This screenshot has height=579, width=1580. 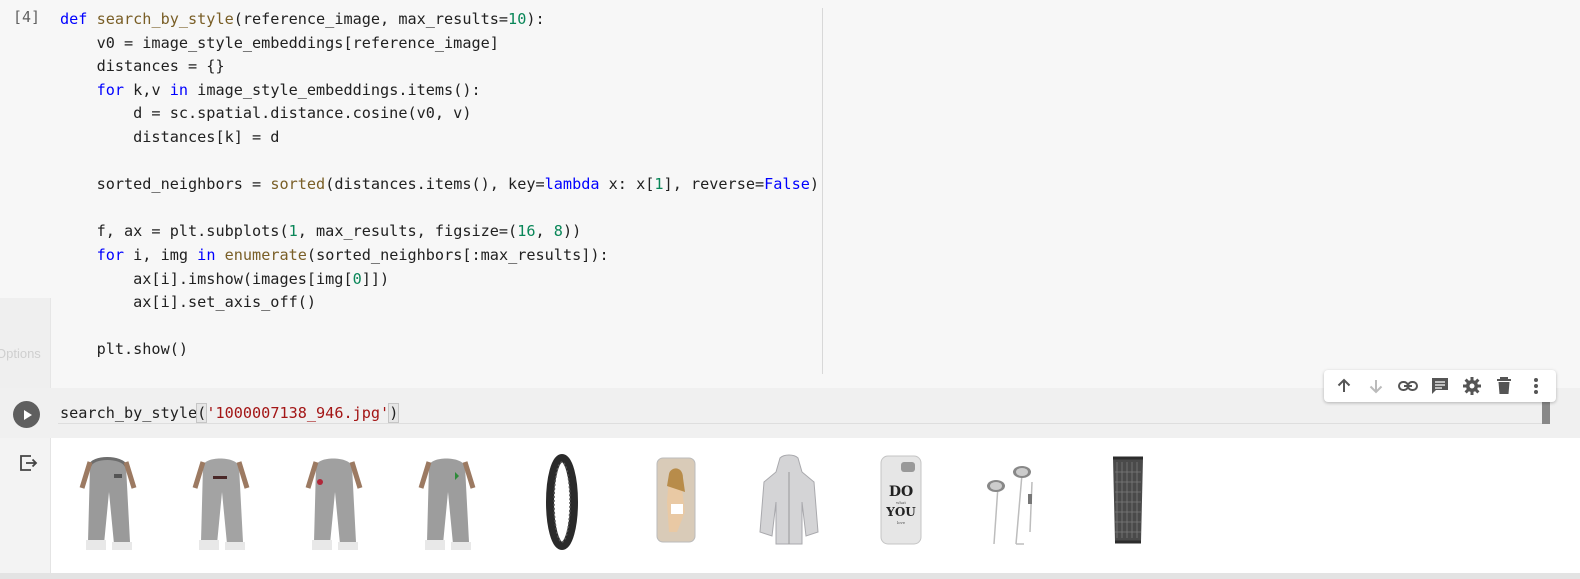 What do you see at coordinates (1546, 412) in the screenshot?
I see `editor-scrollbar` at bounding box center [1546, 412].